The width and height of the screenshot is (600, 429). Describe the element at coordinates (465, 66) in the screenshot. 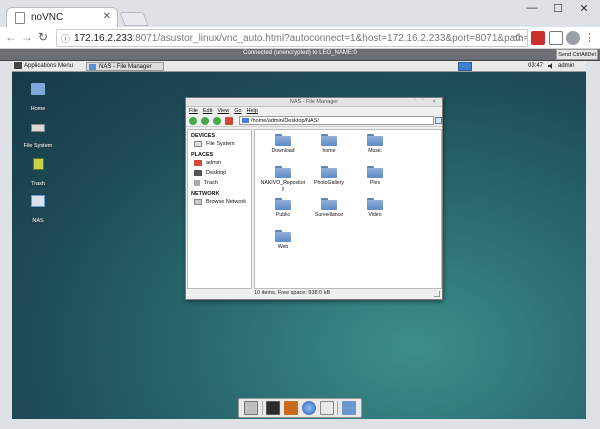

I see `workspace-switcher` at that location.